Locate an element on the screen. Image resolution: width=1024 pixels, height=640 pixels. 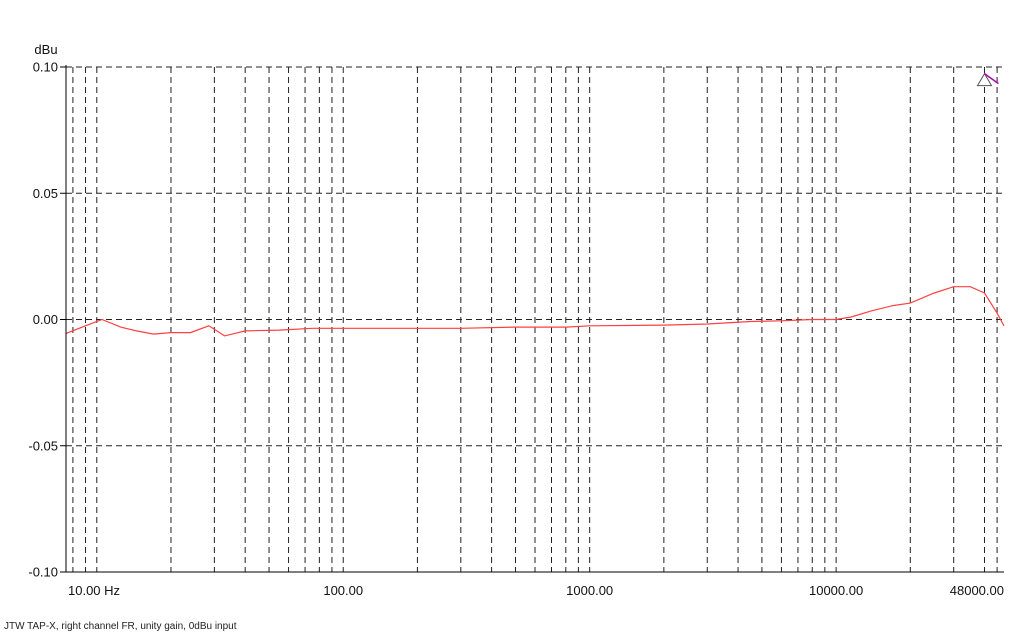
x-tick-label: 10000.00 is located at coordinates (836, 590).